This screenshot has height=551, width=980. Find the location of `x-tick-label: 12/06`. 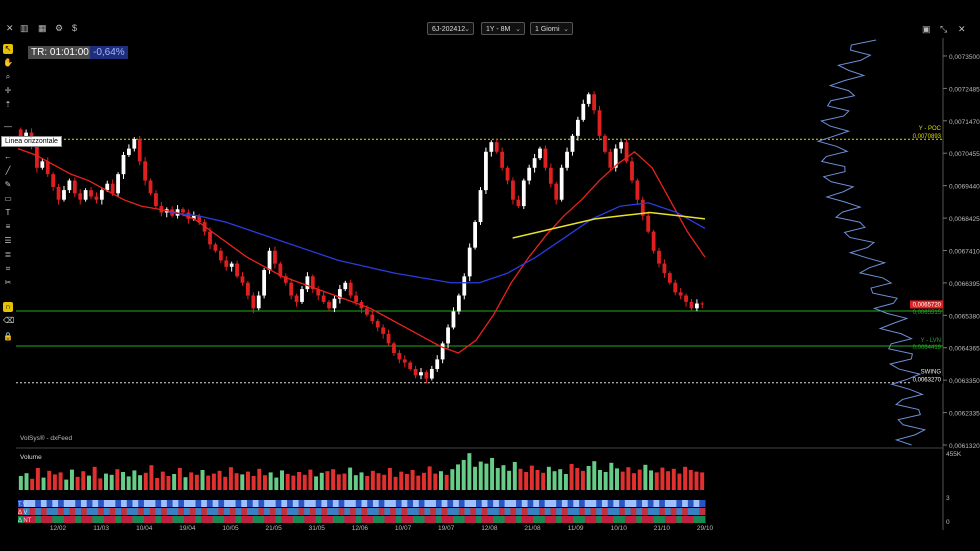

x-tick-label: 12/06 is located at coordinates (360, 528).